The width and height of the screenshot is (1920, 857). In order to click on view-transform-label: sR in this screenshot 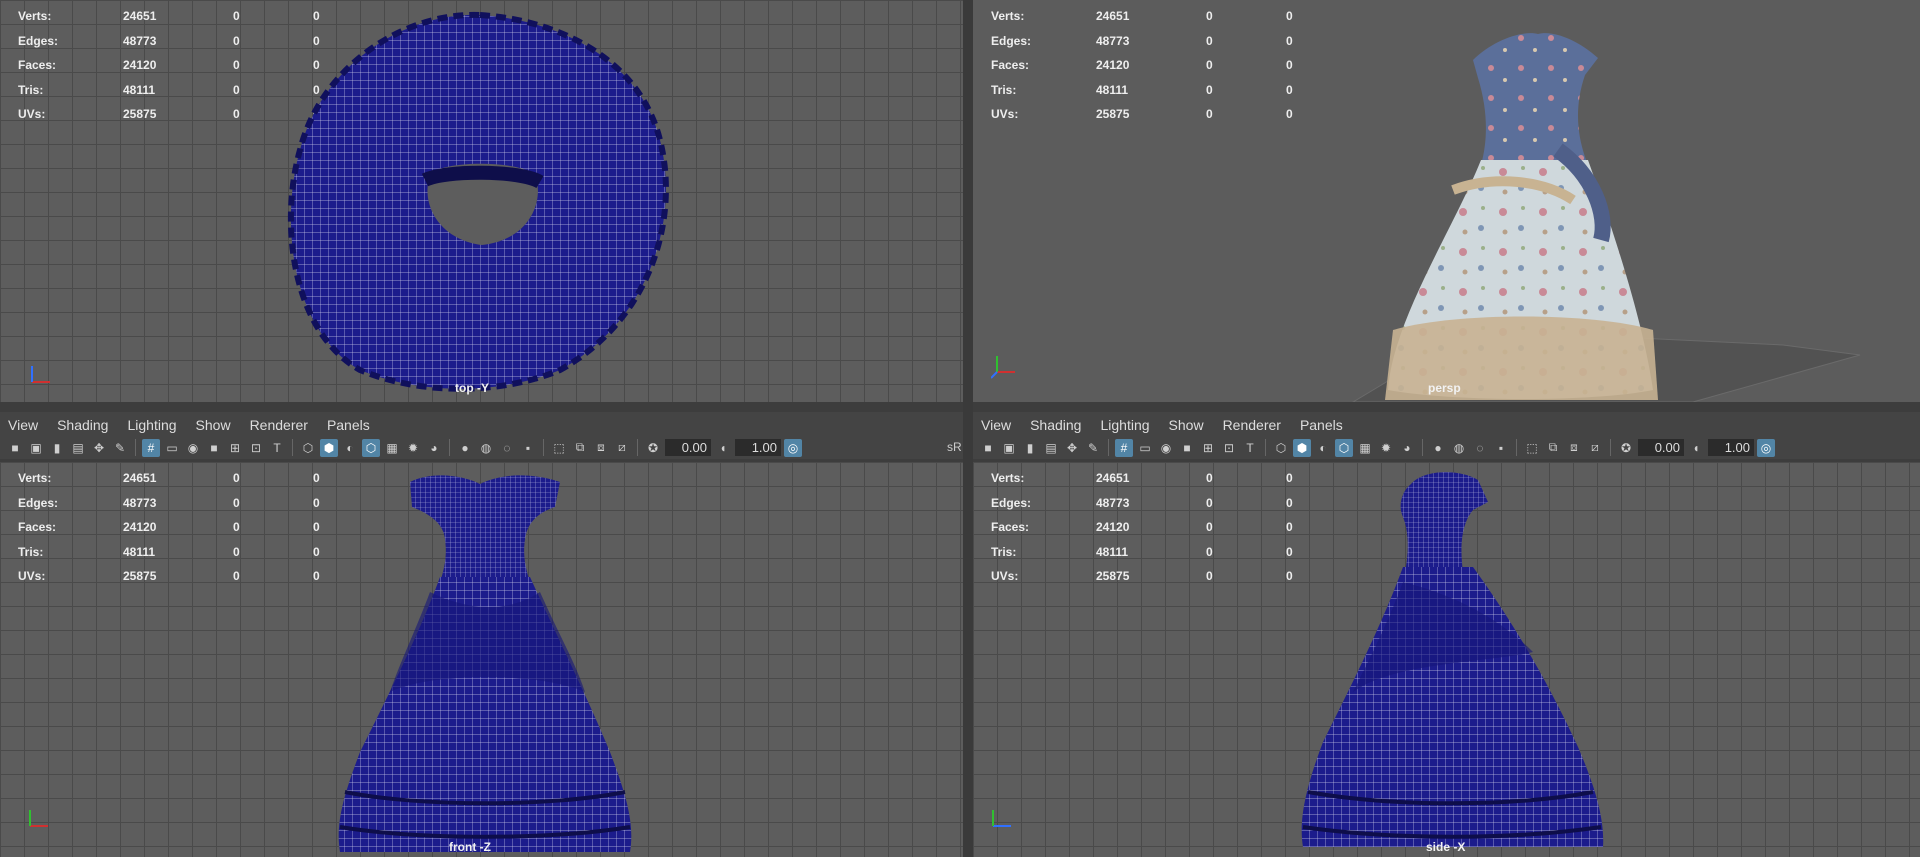, I will do `click(954, 447)`.